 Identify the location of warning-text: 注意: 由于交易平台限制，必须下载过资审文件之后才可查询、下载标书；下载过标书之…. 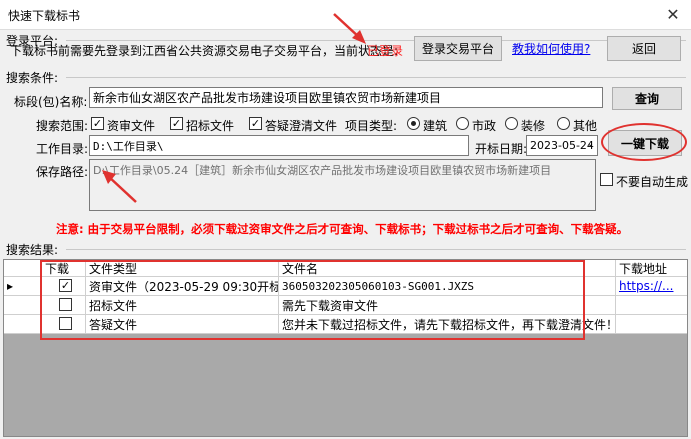
(342, 229).